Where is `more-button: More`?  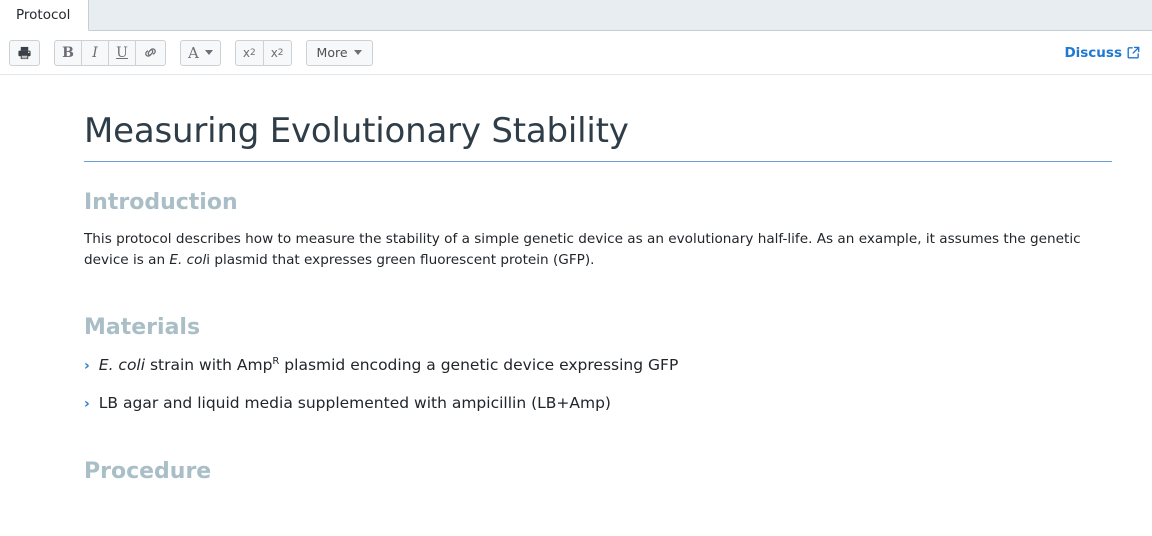 more-button: More is located at coordinates (339, 52).